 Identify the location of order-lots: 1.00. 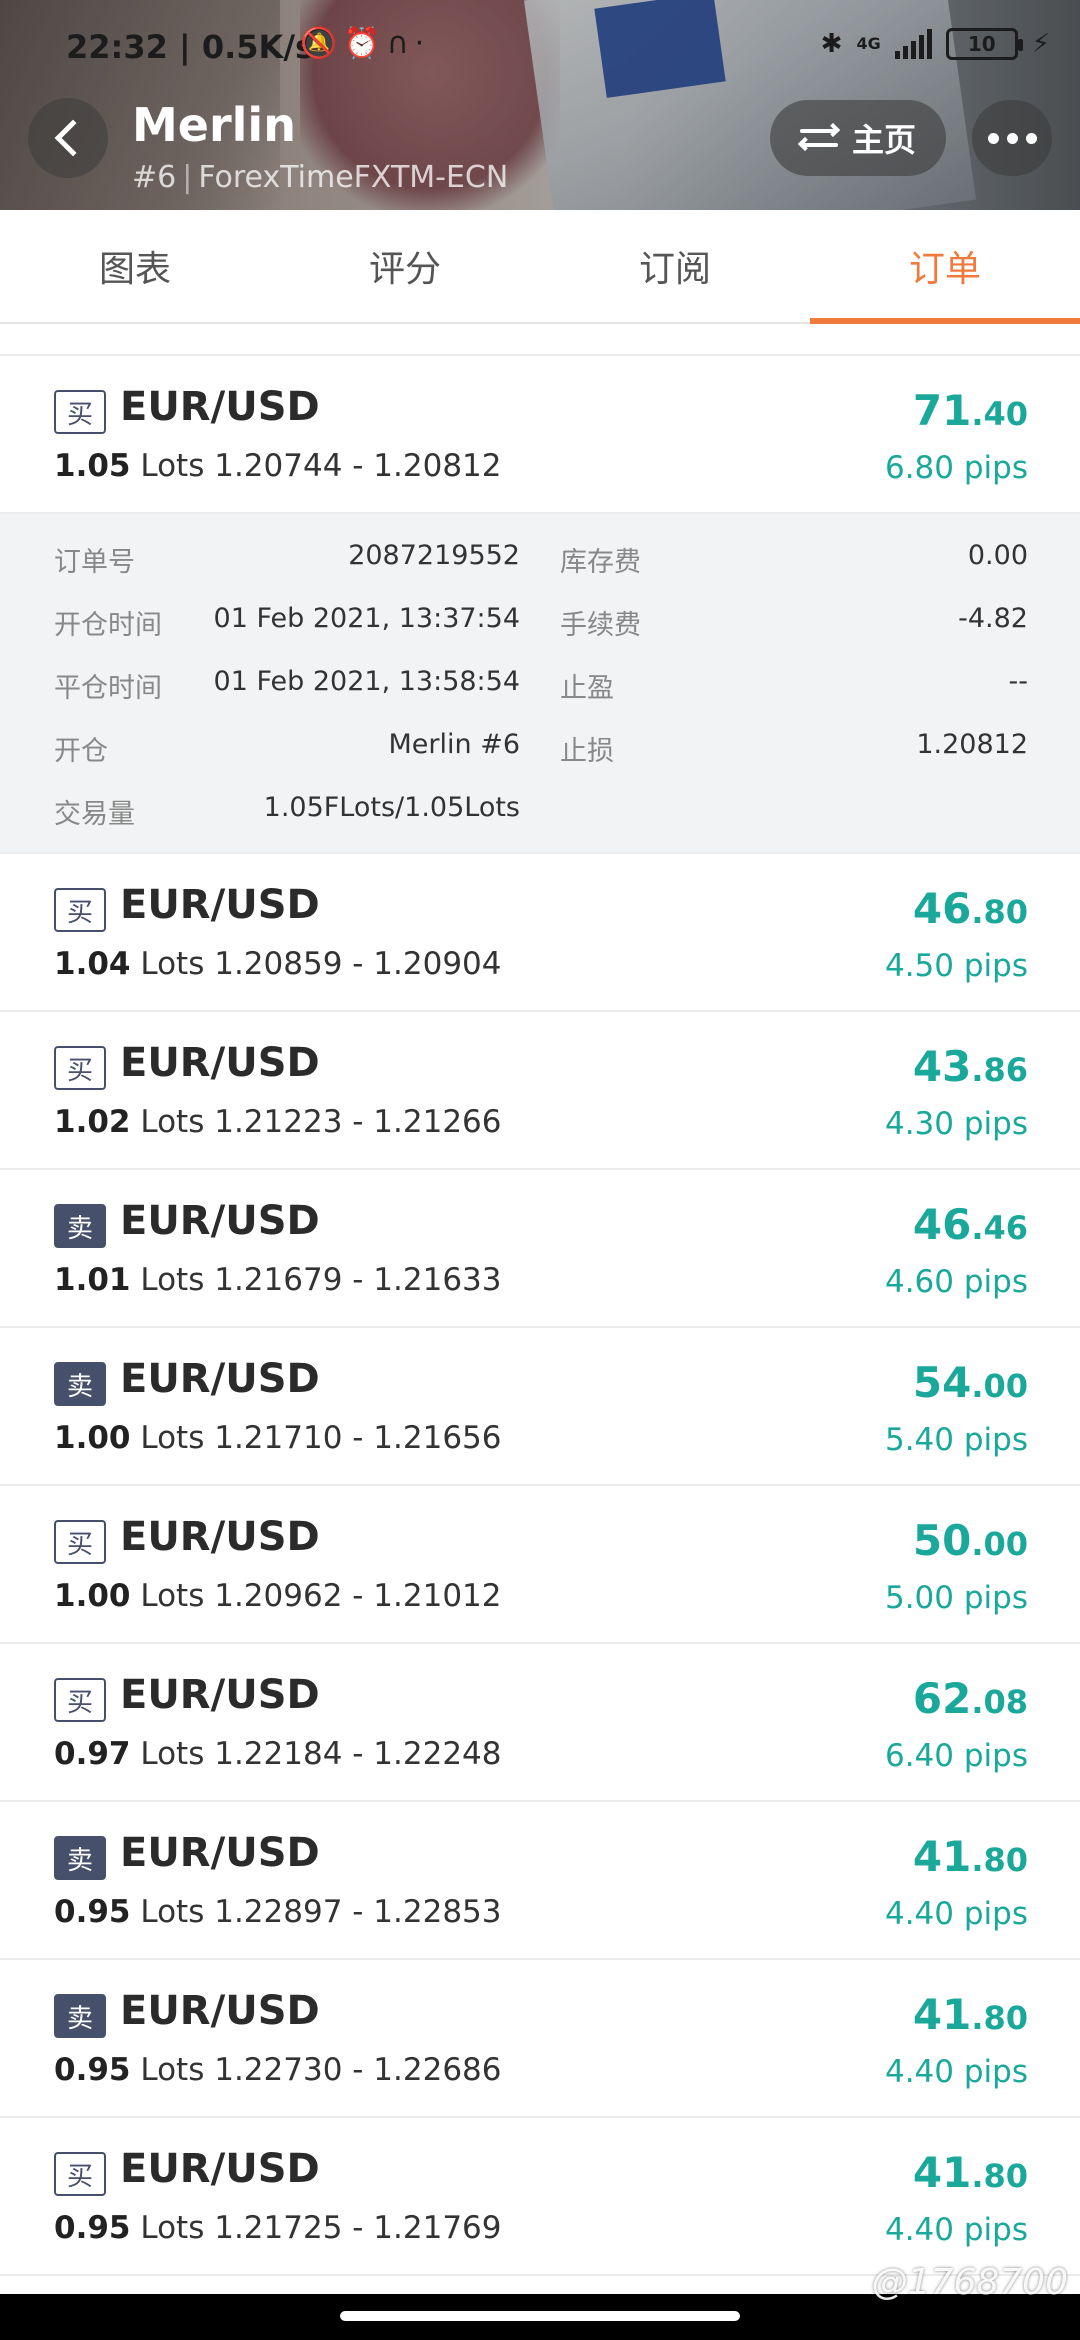
(92, 1596).